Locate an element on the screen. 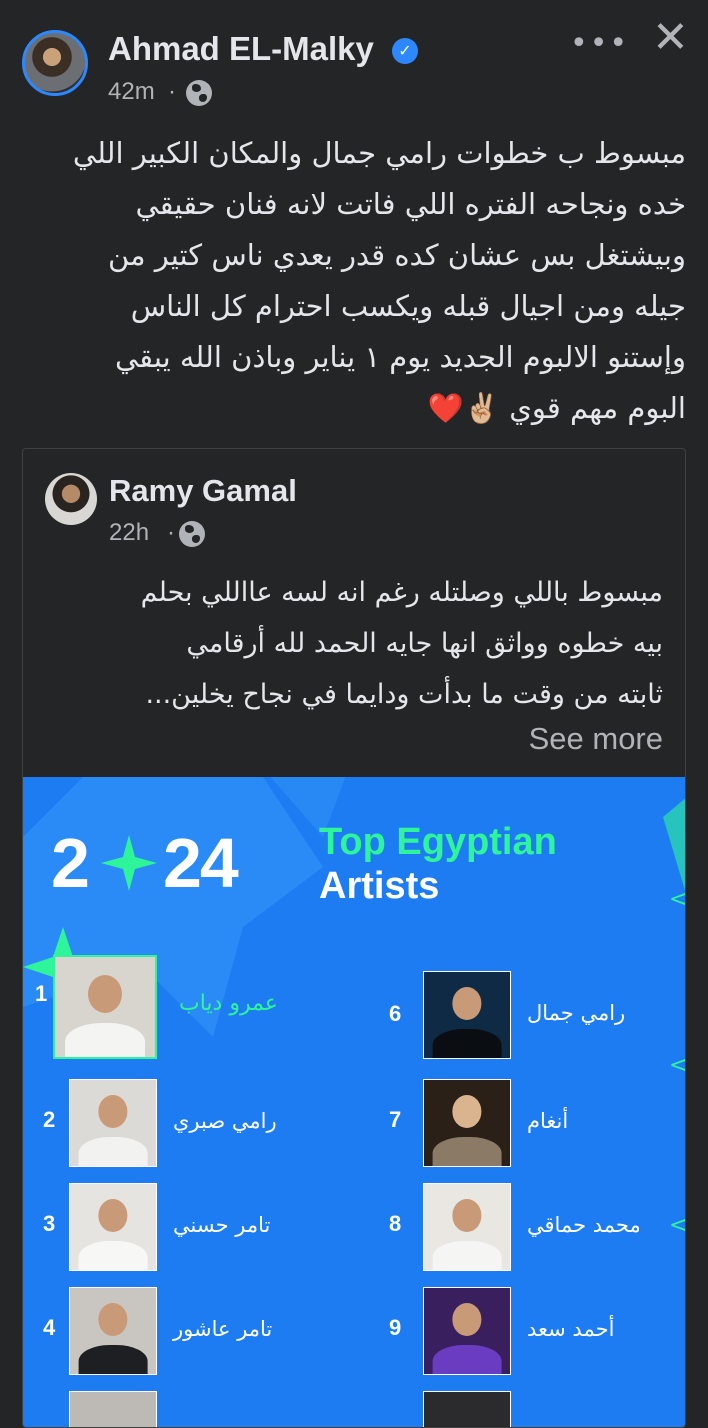 This screenshot has height=1428, width=708. artist-name: رامي جمال is located at coordinates (576, 1013).